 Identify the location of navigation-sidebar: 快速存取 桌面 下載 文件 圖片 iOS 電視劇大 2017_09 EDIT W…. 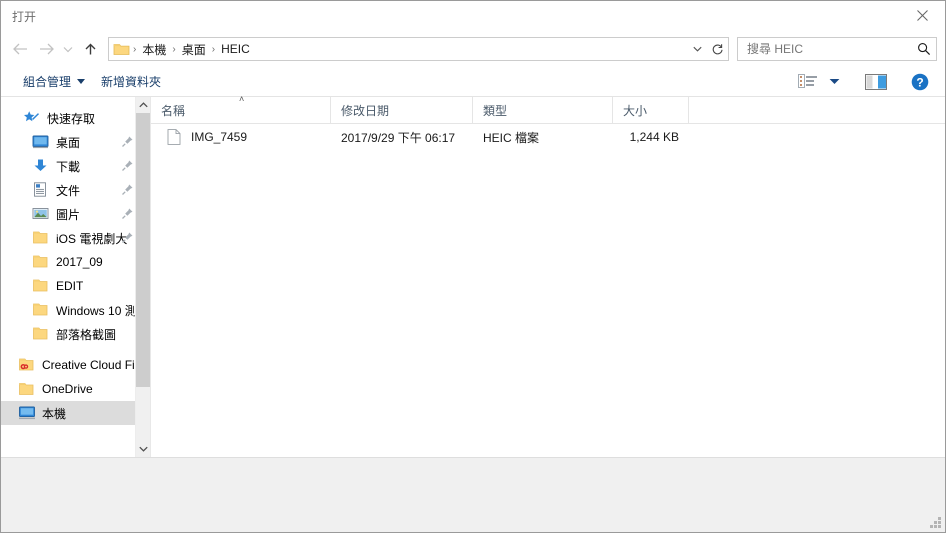
(76, 277).